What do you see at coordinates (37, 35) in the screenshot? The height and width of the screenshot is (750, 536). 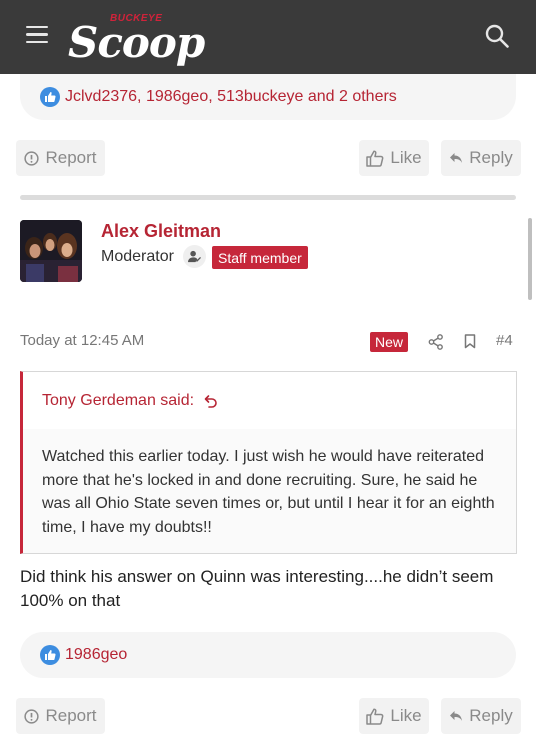 I see `hamburger-menu-icon` at bounding box center [37, 35].